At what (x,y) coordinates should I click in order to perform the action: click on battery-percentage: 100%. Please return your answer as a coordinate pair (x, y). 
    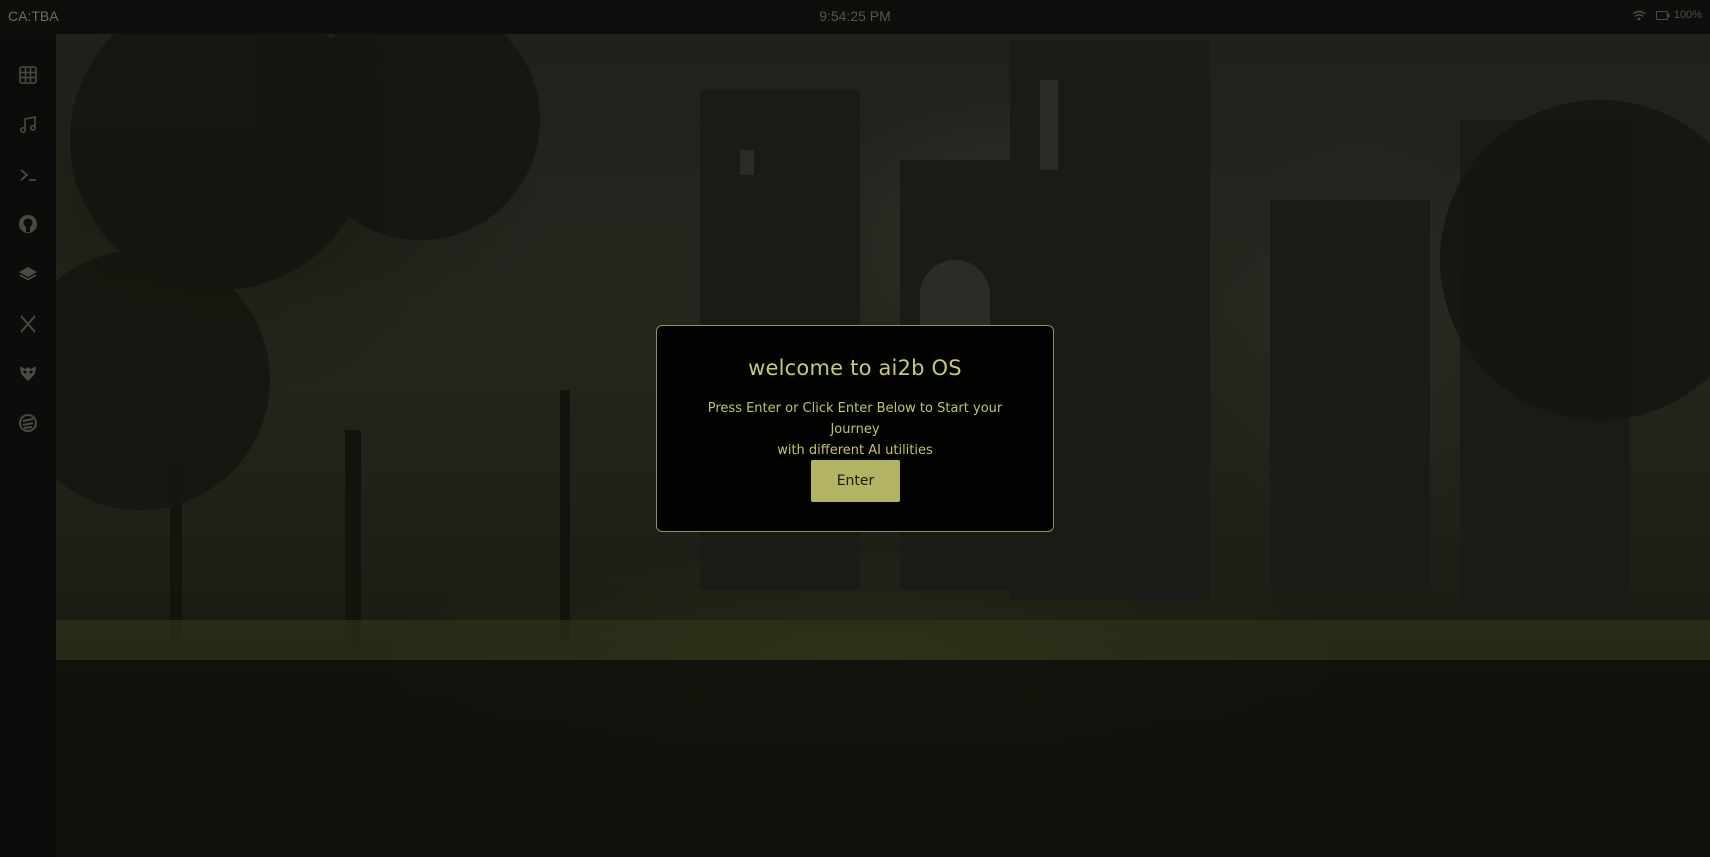
    Looking at the image, I should click on (1687, 15).